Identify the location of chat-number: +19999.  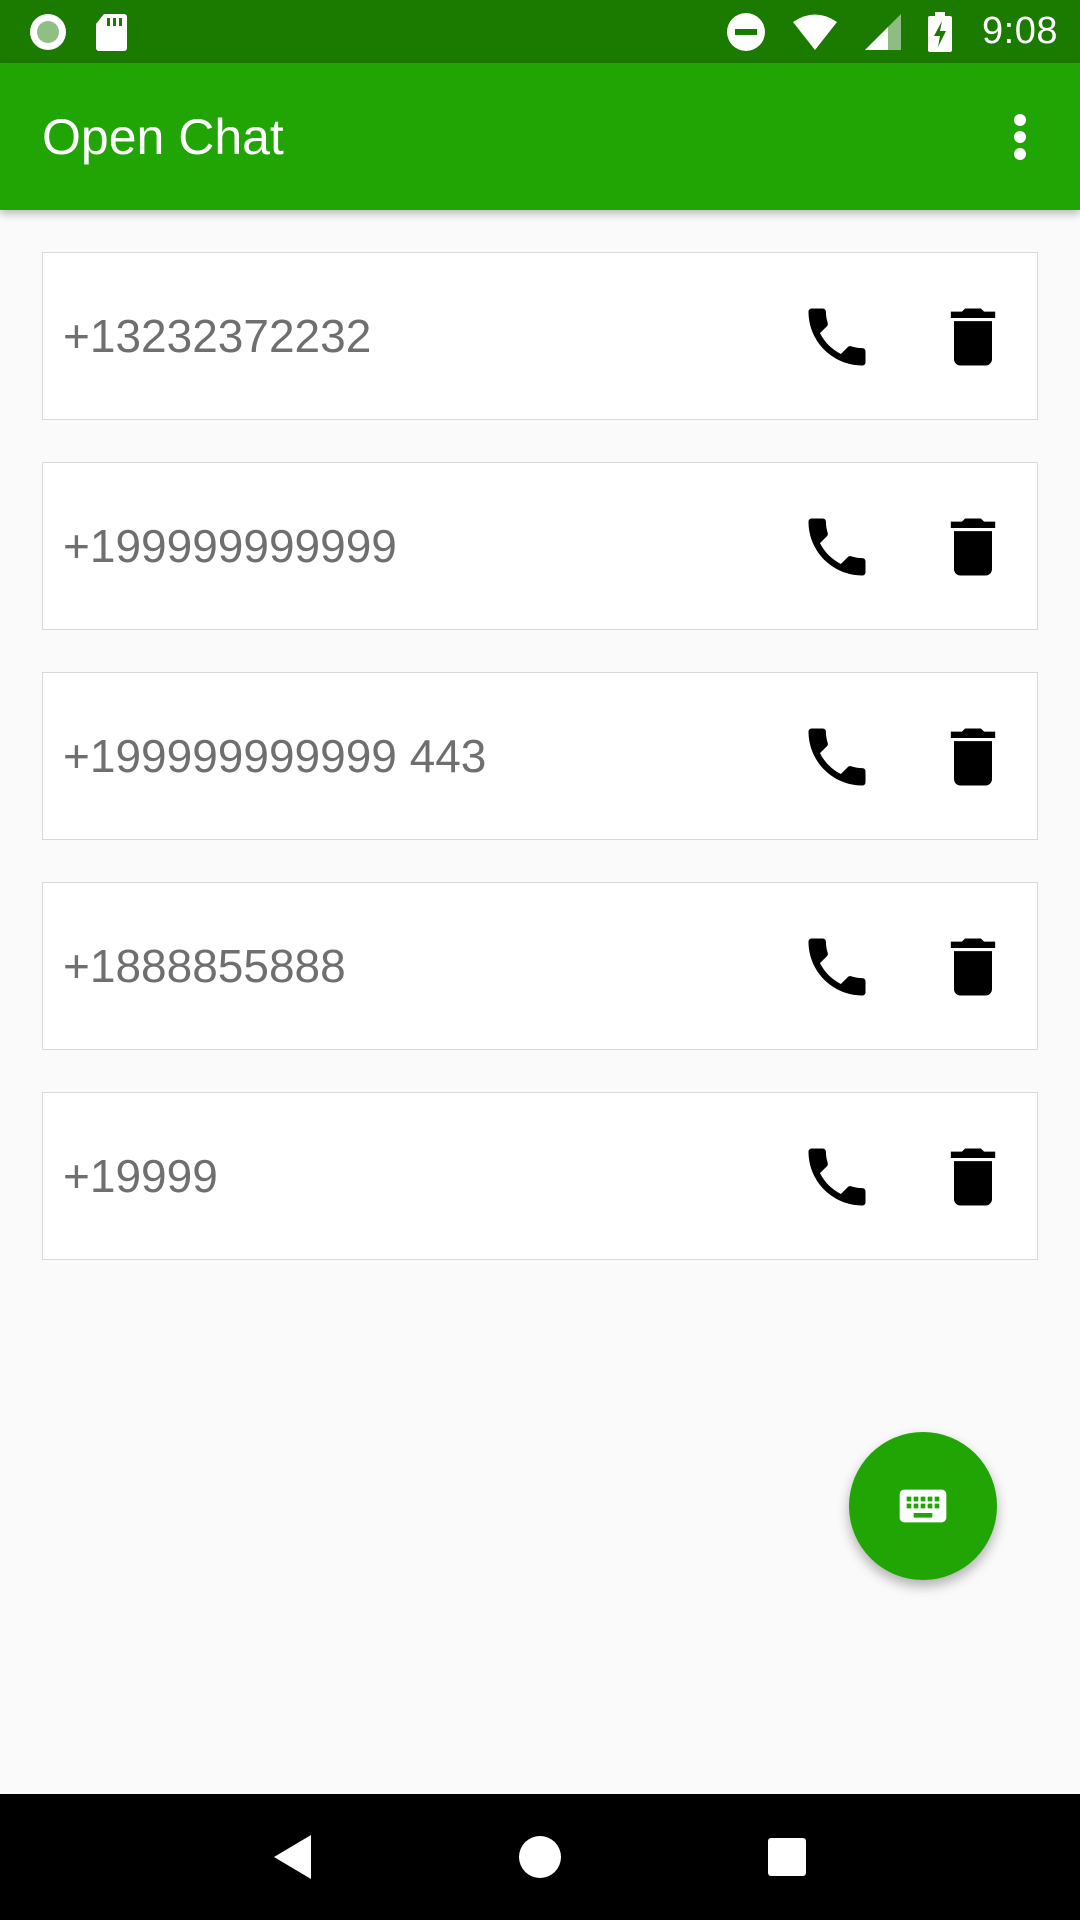
(140, 1176).